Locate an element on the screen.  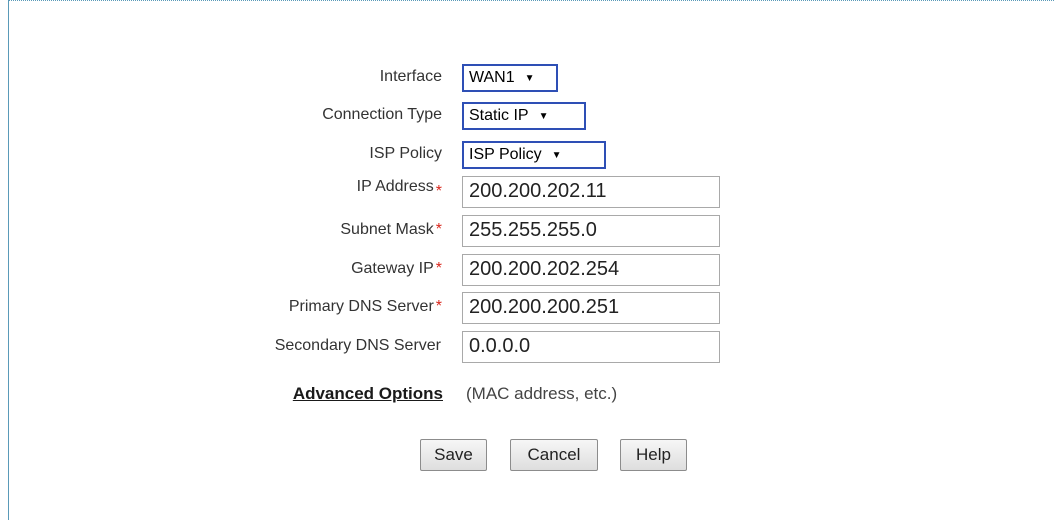
subnet-mask-label-text: Subnet Mask is located at coordinates (387, 229).